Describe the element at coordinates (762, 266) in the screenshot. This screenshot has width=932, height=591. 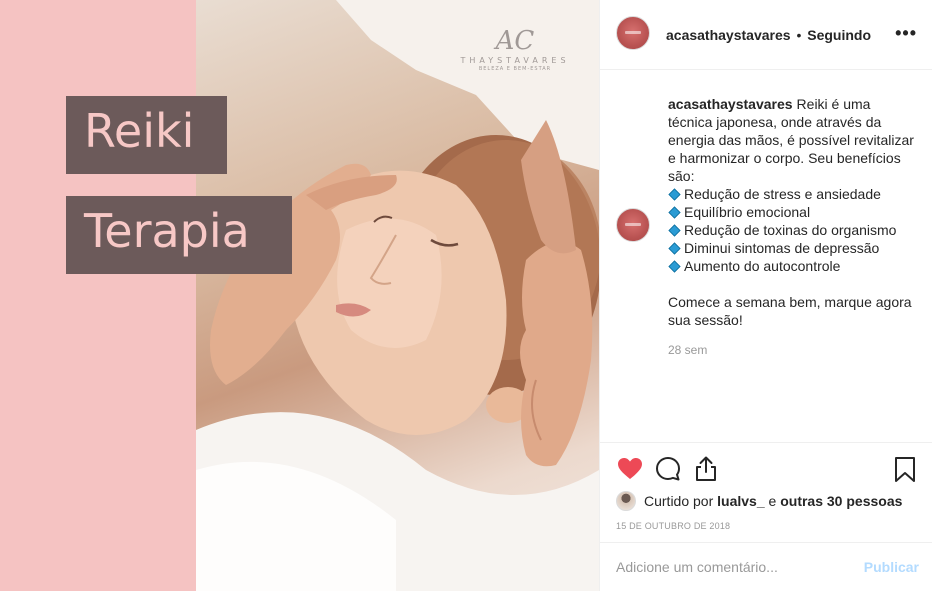
I see `bullet-text: Aumento do autocontrole` at that location.